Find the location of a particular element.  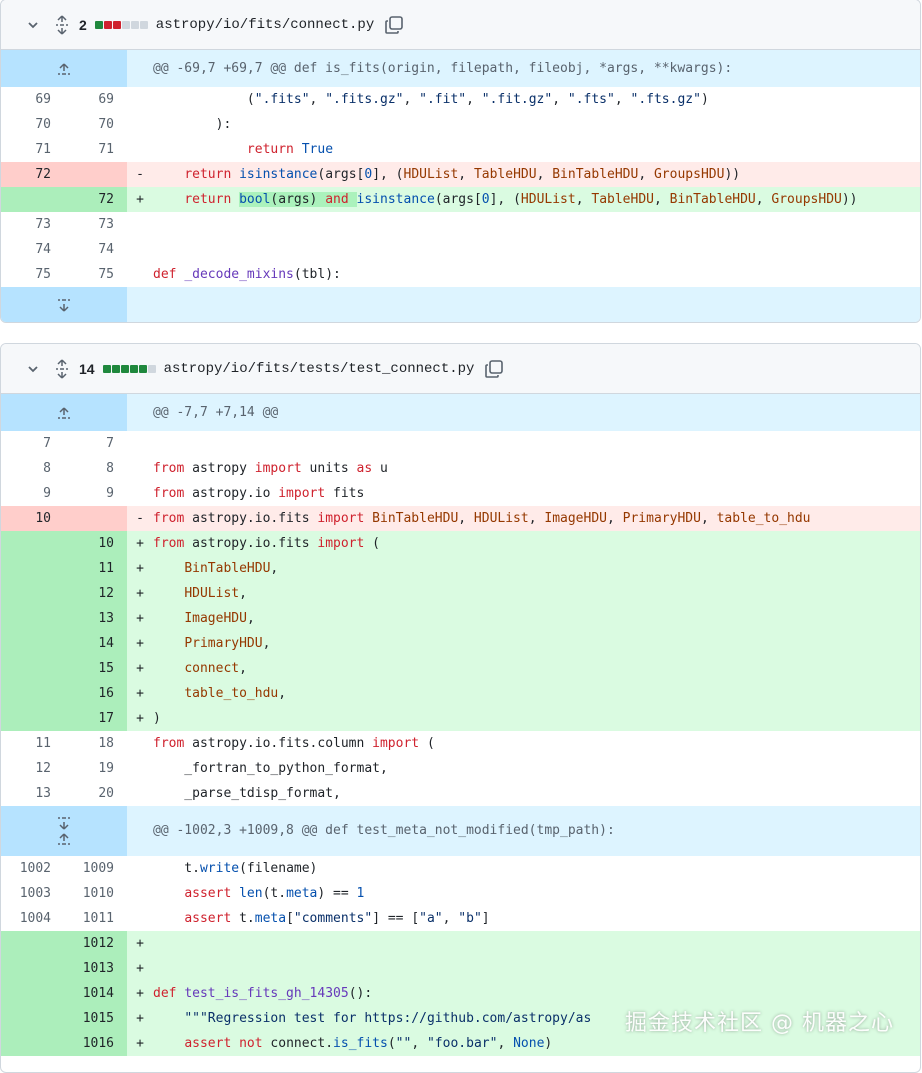

old-line-number: 74 is located at coordinates (26, 249).